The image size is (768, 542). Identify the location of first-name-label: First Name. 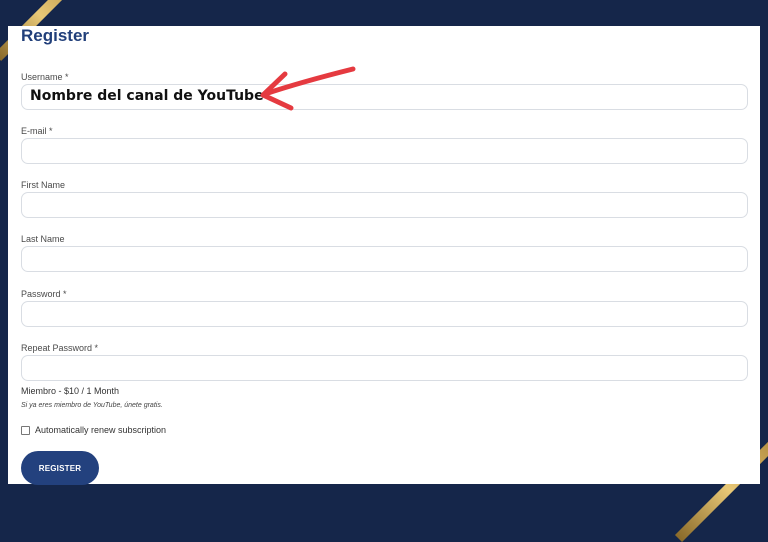
(43, 185).